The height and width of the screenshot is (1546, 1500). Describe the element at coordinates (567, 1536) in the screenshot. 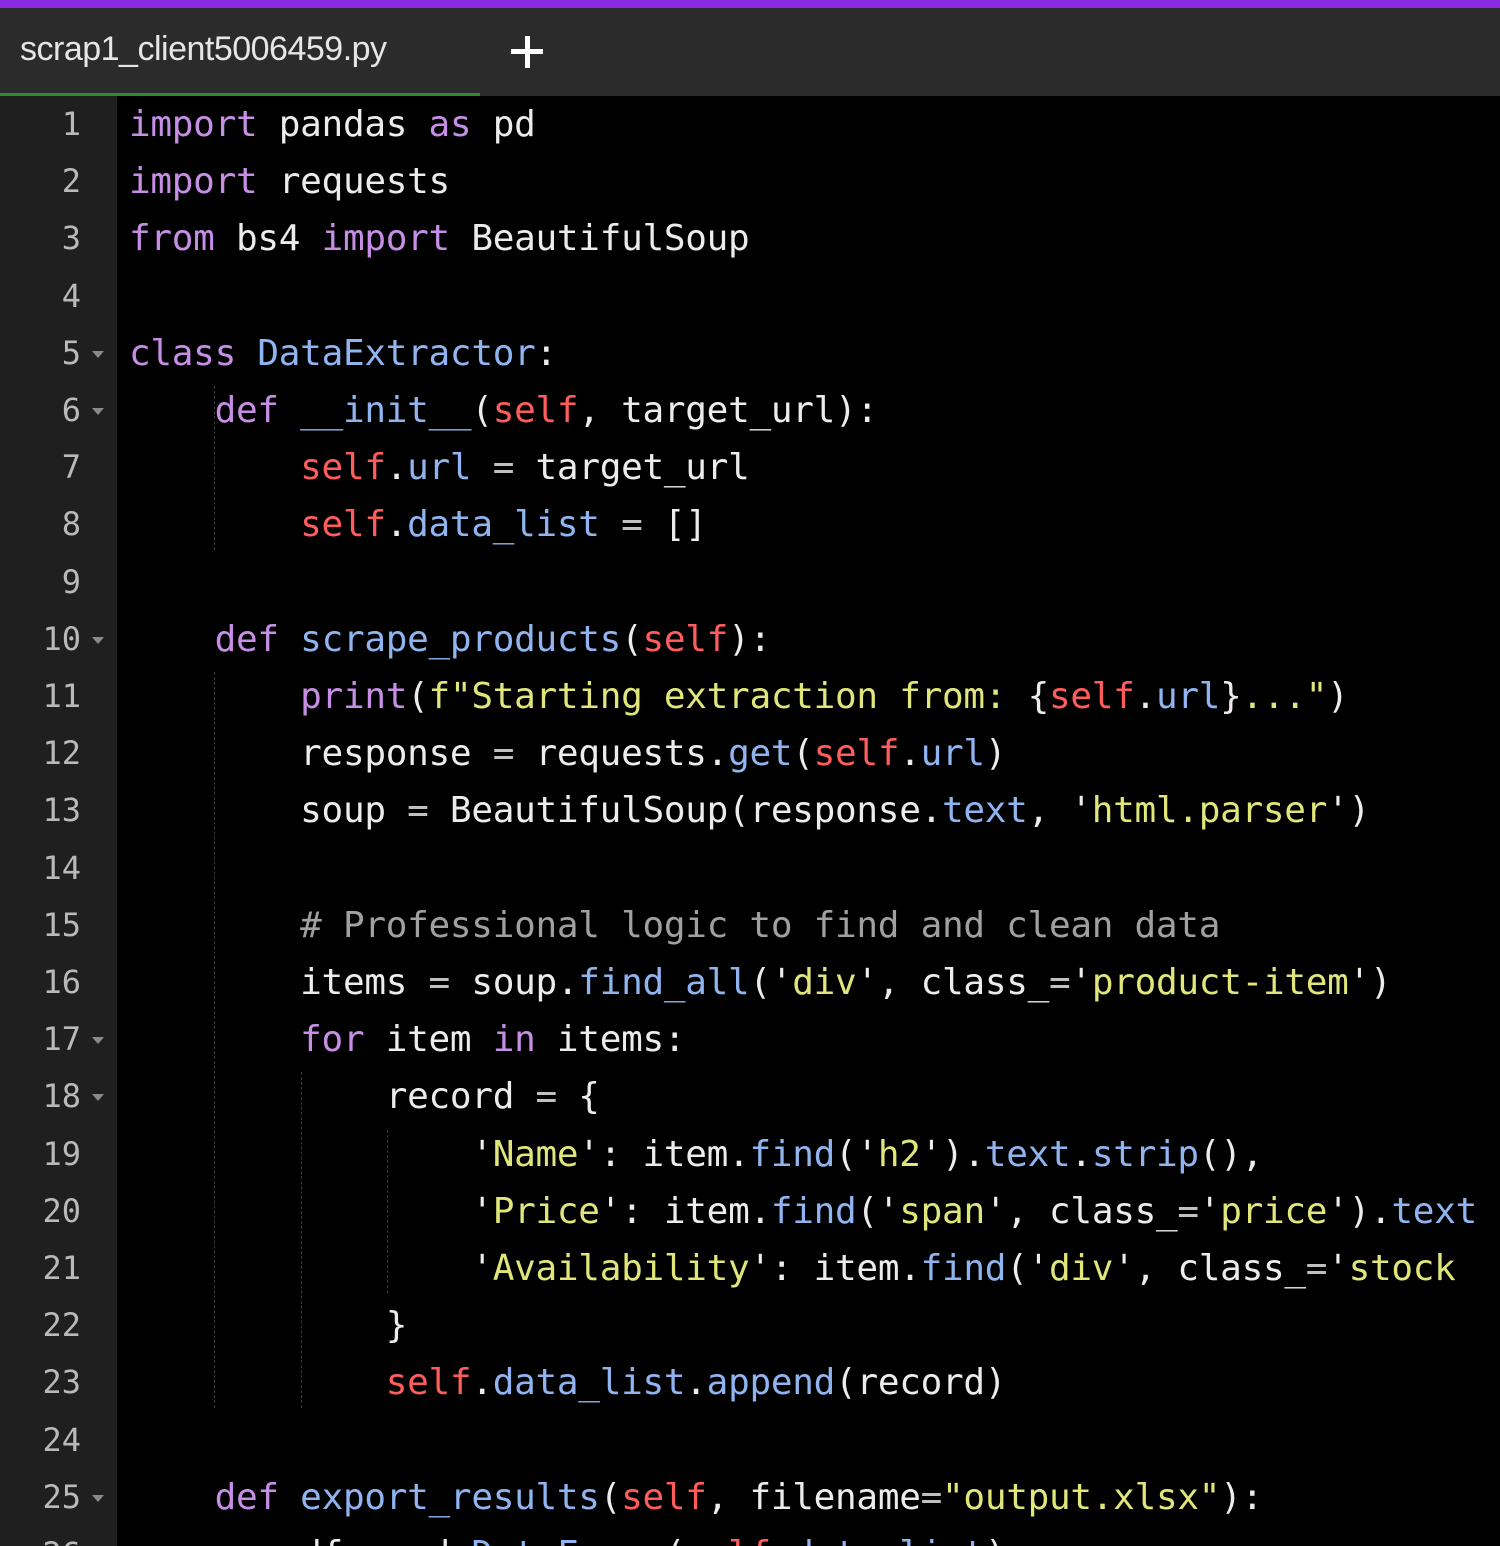

I see `code-line: df = pd.DataFrame(self.data_list)` at that location.